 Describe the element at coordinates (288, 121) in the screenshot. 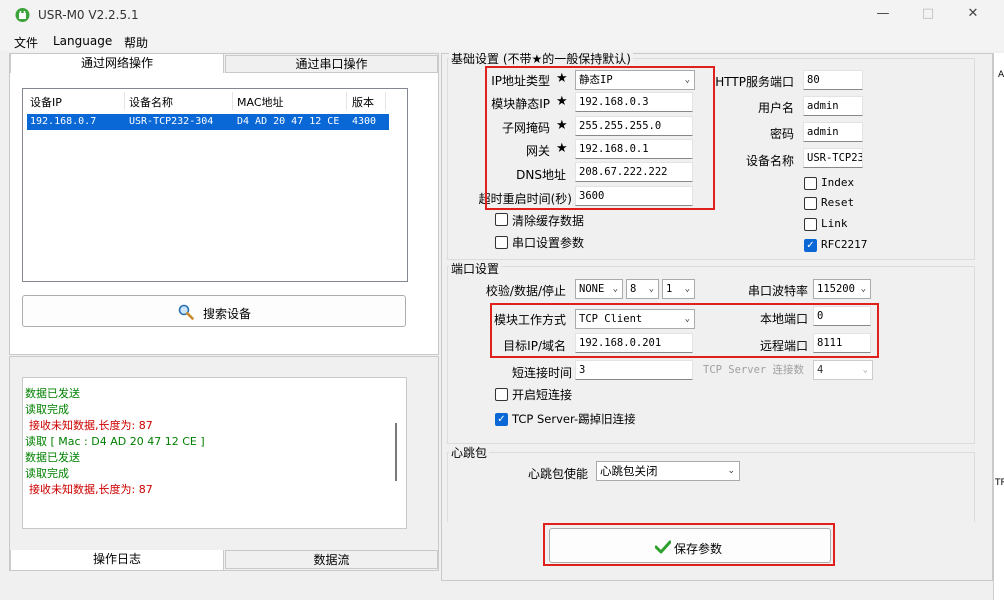

I see `cell-mac: D4 AD 20 47 12 CE` at that location.